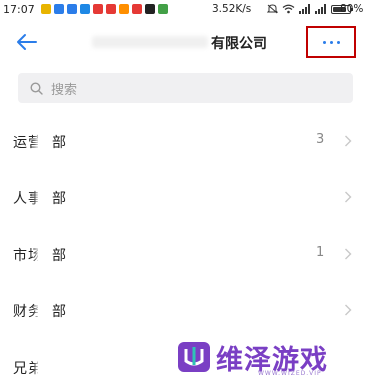 This screenshot has height=385, width=365. Describe the element at coordinates (104, 9) in the screenshot. I see `notification-icons` at that location.